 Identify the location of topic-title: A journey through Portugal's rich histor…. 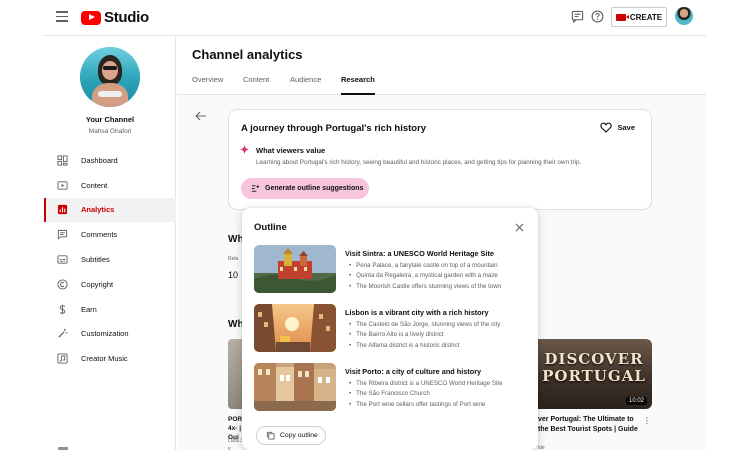
(334, 128).